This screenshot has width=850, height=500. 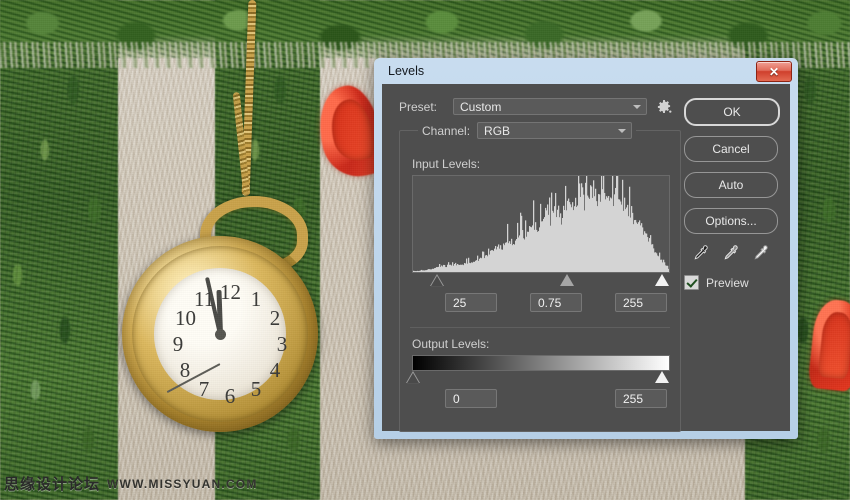 I want to click on input-black-slider, so click(x=437, y=281).